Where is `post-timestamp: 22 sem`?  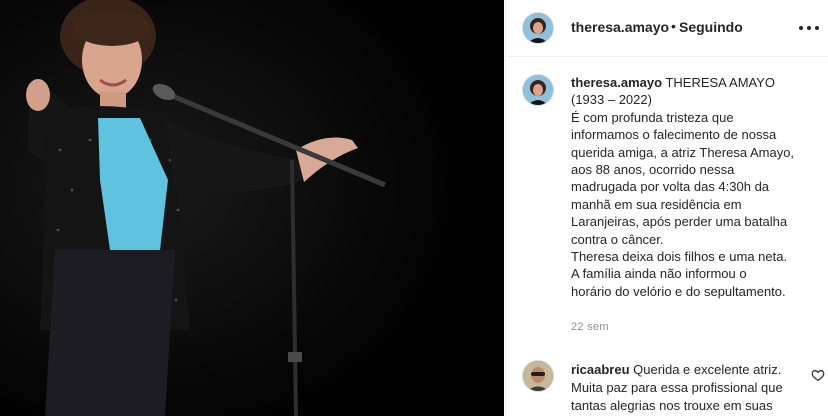 post-timestamp: 22 sem is located at coordinates (590, 327).